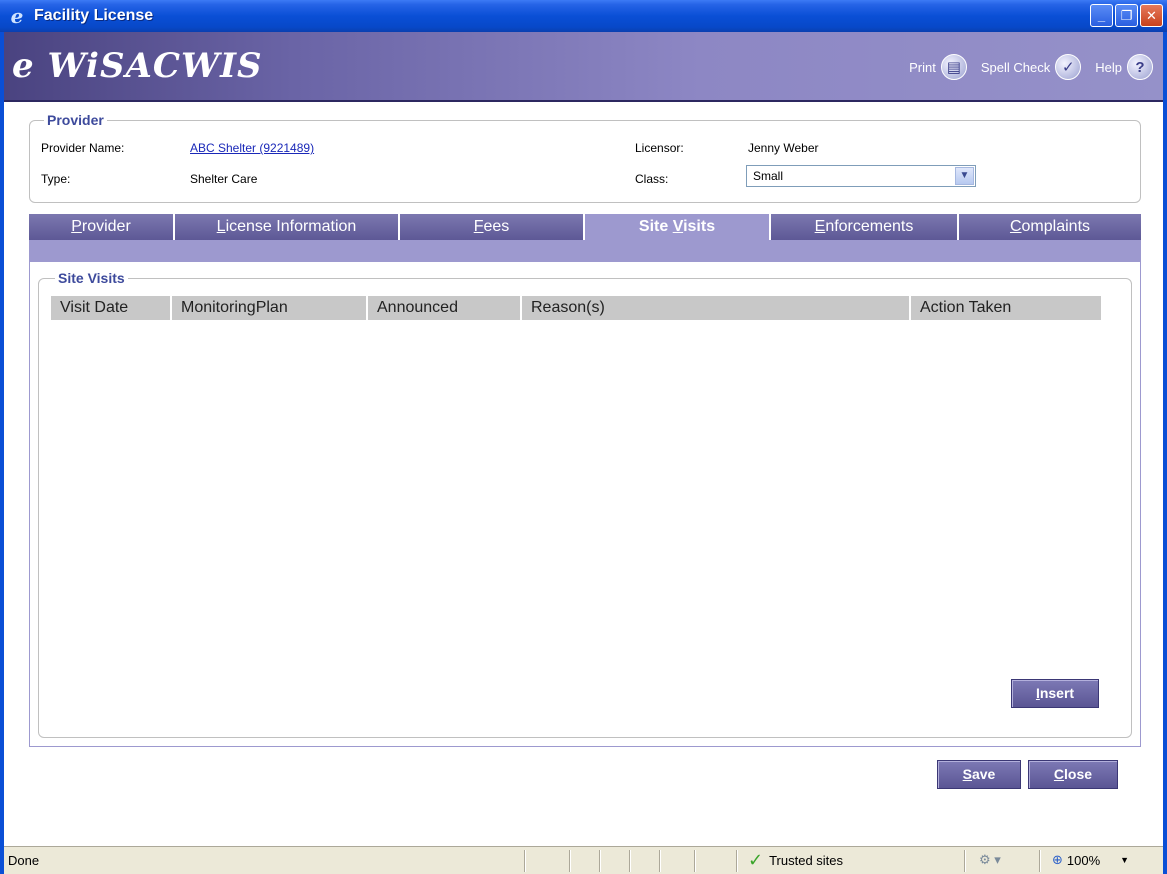 The image size is (1167, 874). Describe the element at coordinates (861, 176) in the screenshot. I see `class-select: Small ▼` at that location.